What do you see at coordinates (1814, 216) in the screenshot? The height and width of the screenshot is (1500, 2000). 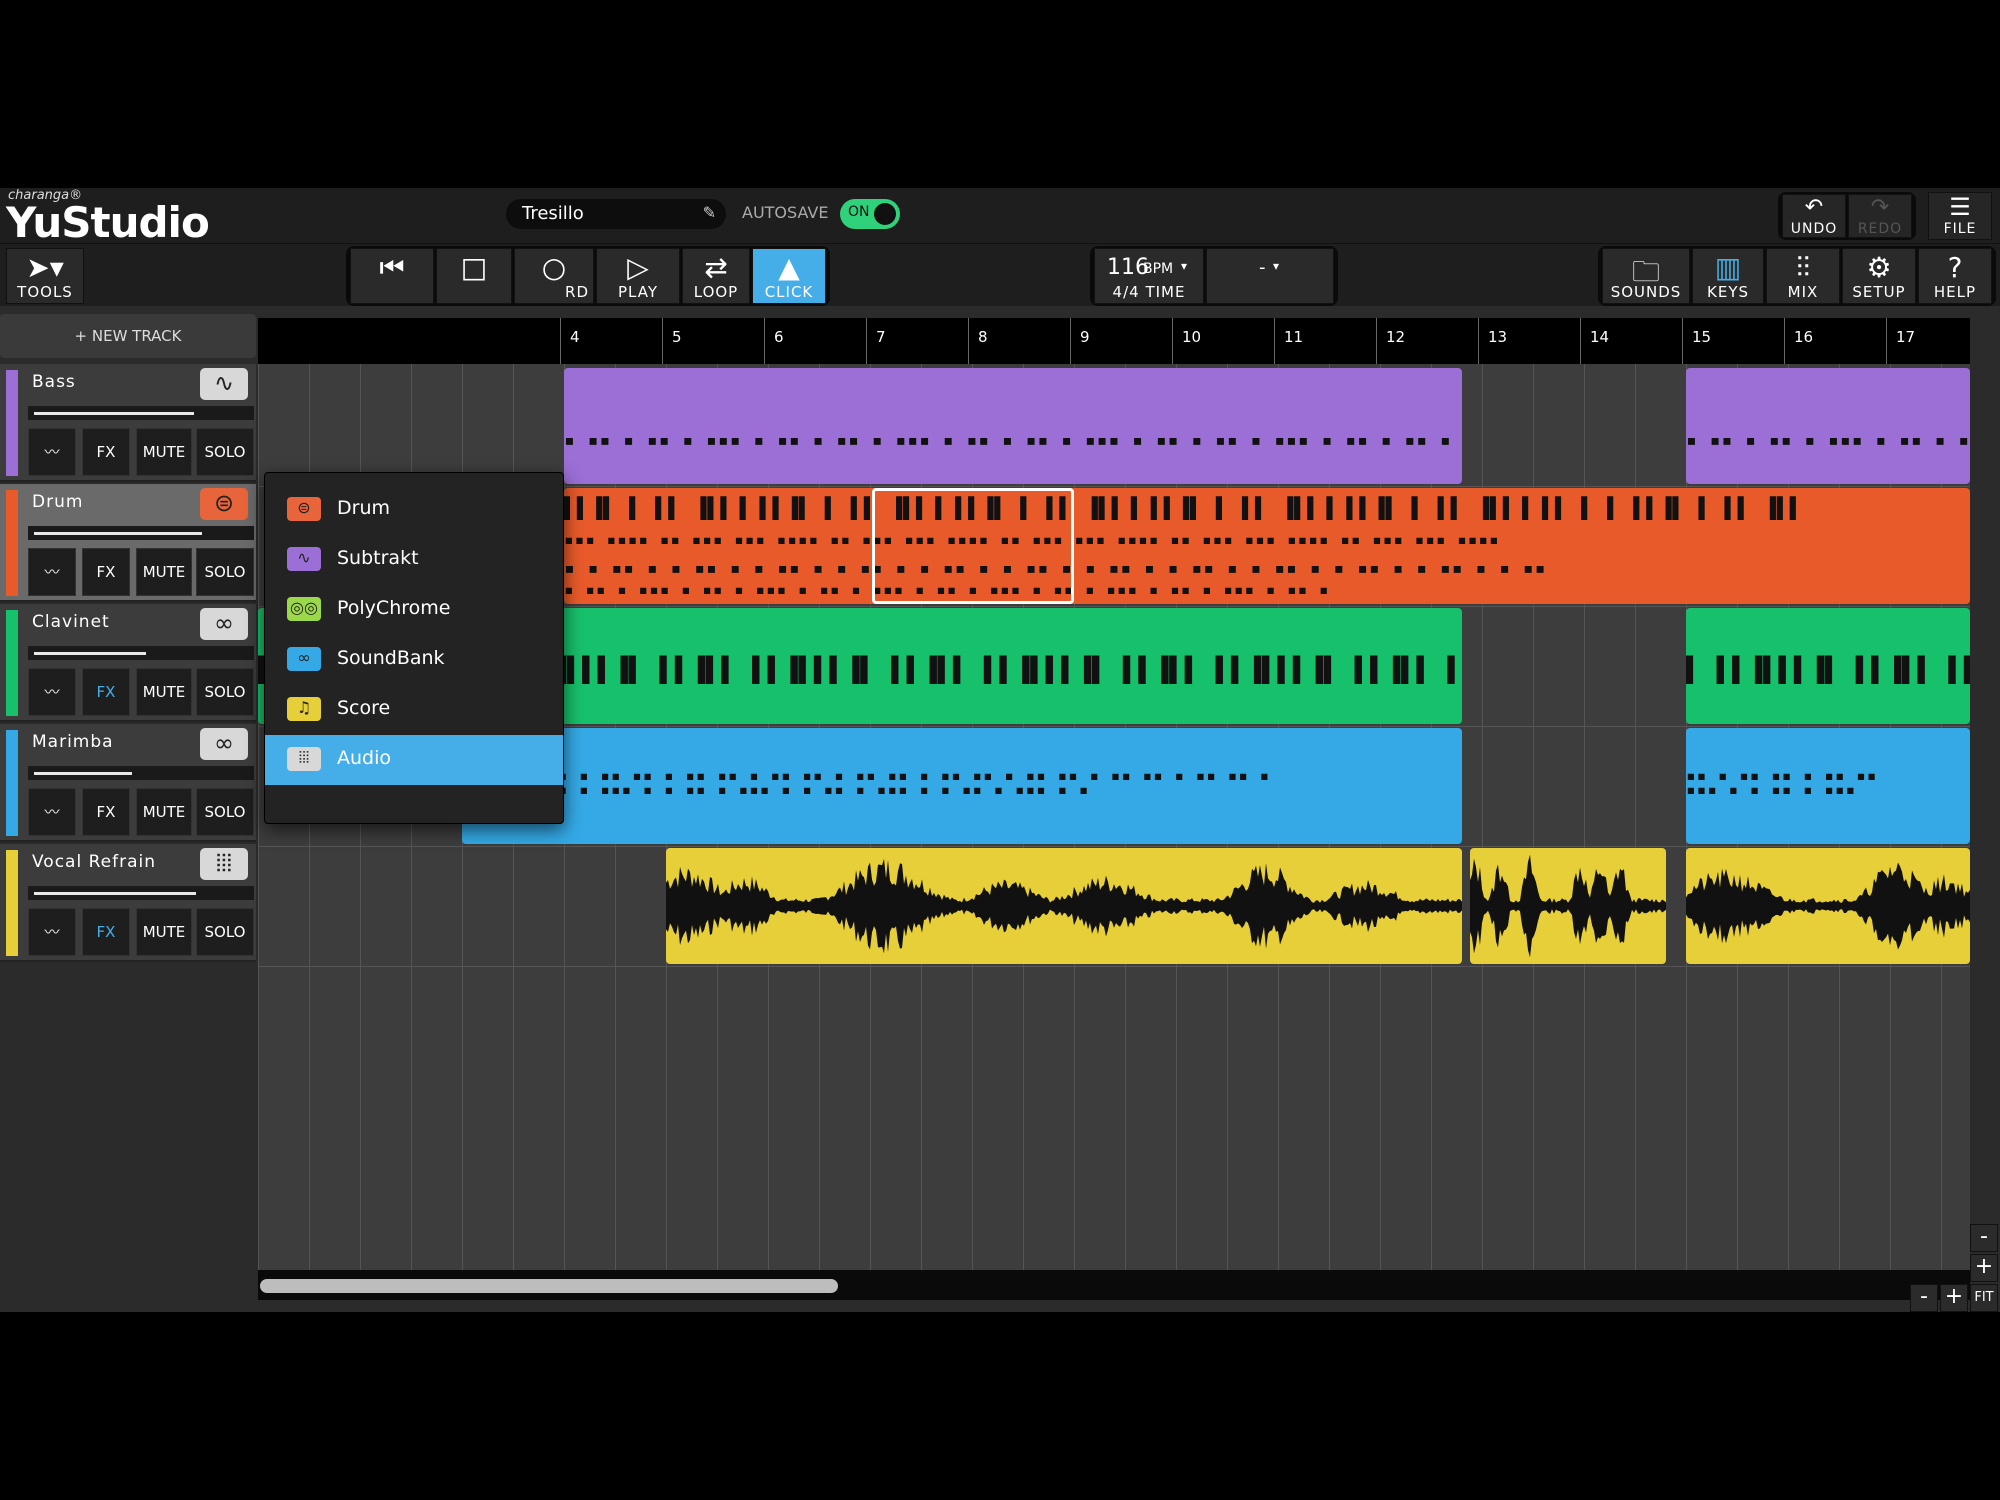 I see `undo-button: ↶ UNDO` at bounding box center [1814, 216].